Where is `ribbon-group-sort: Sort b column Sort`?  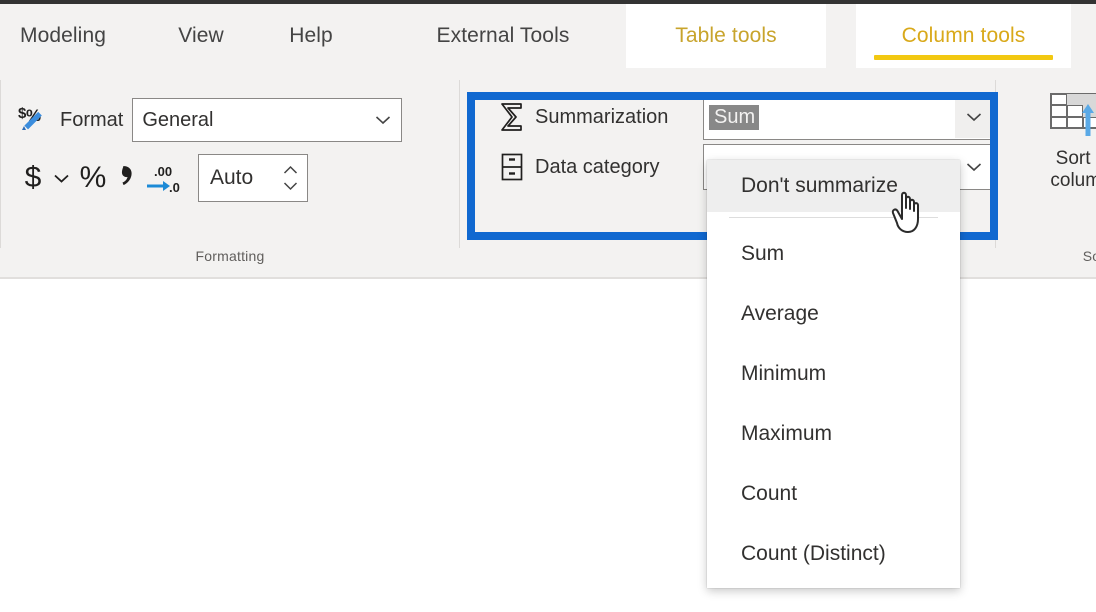
ribbon-group-sort: Sort b column Sort is located at coordinates (1046, 173).